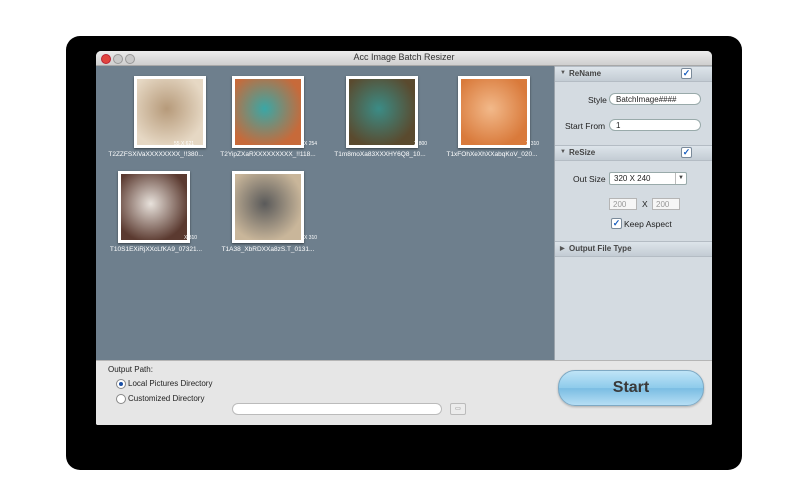 Image resolution: width=800 pixels, height=500 pixels. What do you see at coordinates (655, 125) in the screenshot?
I see `start-from-input: 1` at bounding box center [655, 125].